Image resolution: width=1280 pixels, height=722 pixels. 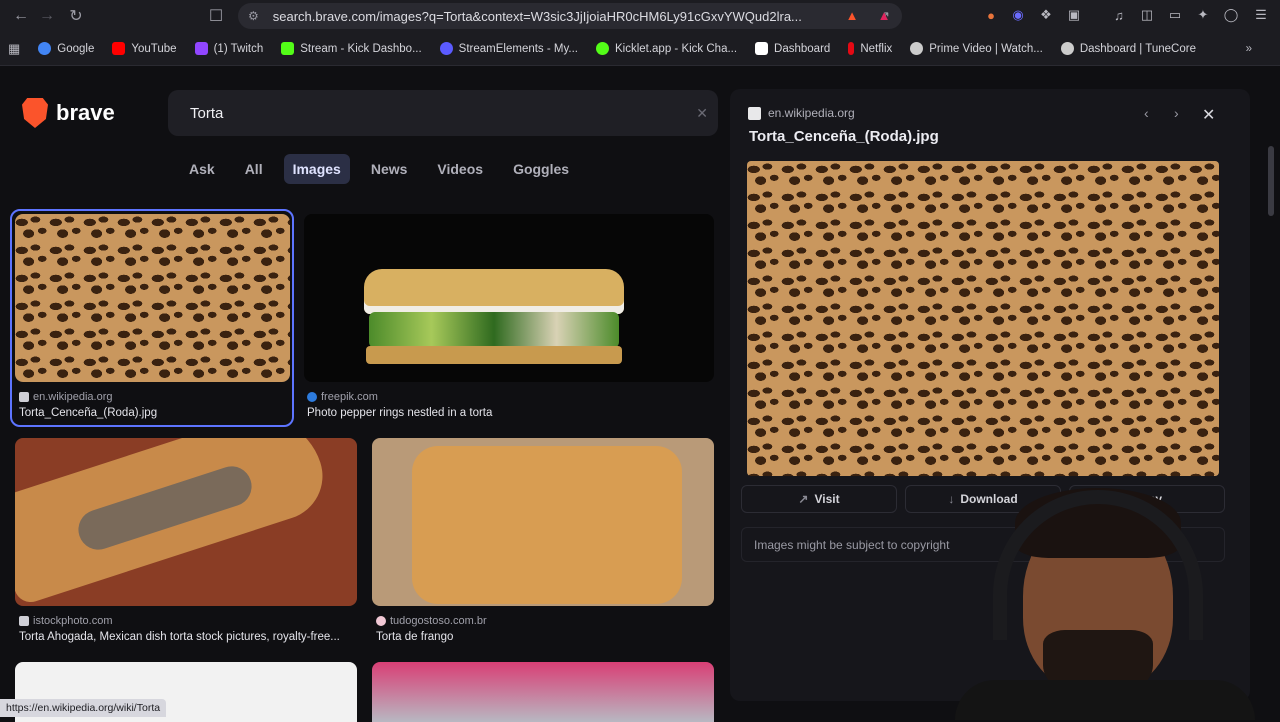 What do you see at coordinates (47, 16) in the screenshot?
I see `forward-icon: →` at bounding box center [47, 16].